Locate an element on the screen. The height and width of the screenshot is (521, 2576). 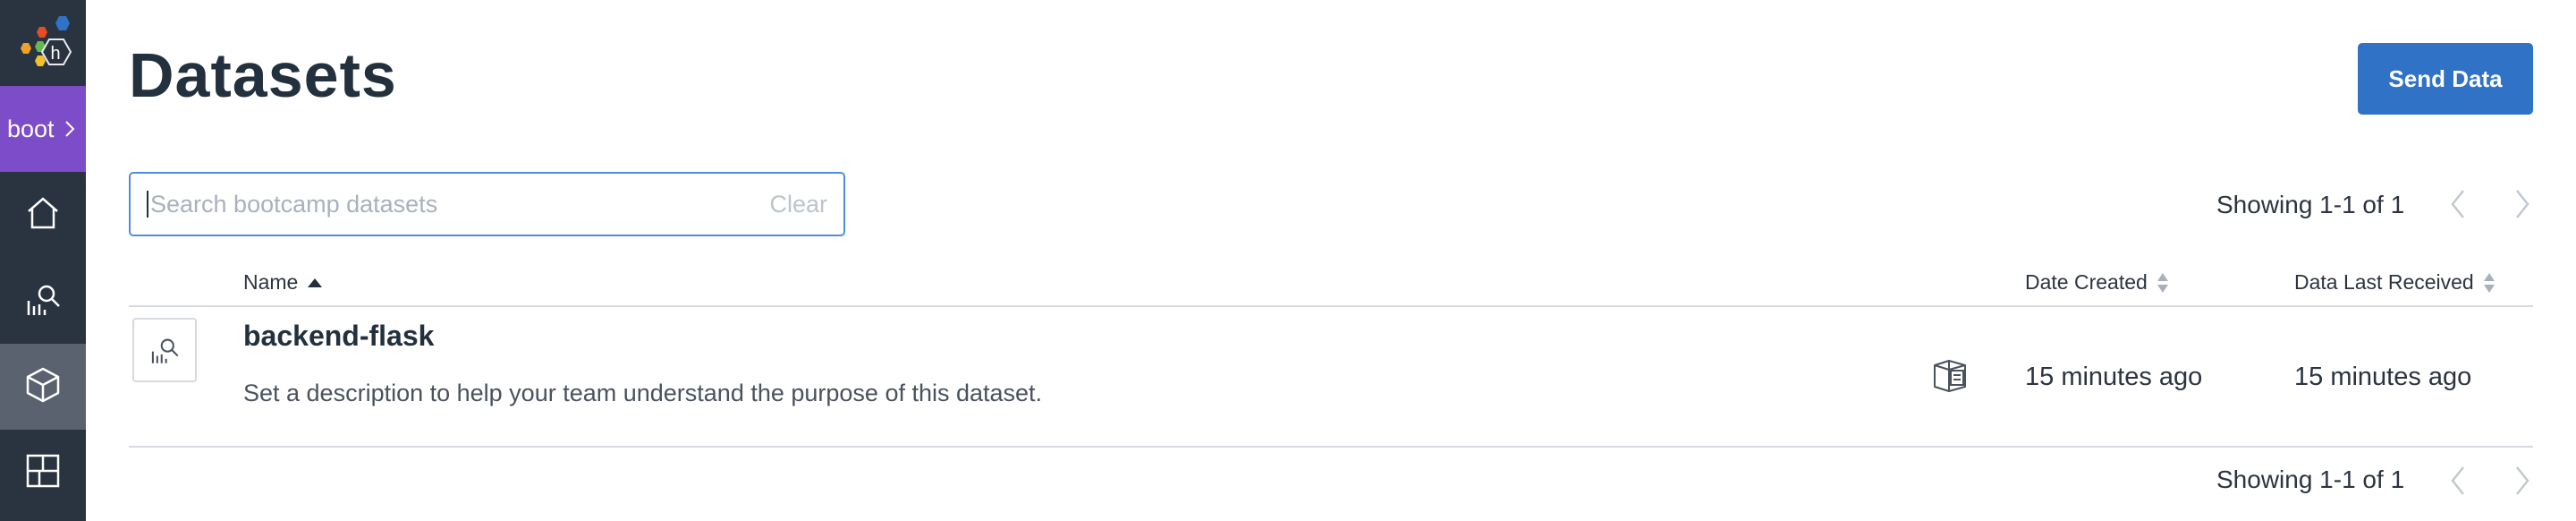
query-icon is located at coordinates (43, 301).